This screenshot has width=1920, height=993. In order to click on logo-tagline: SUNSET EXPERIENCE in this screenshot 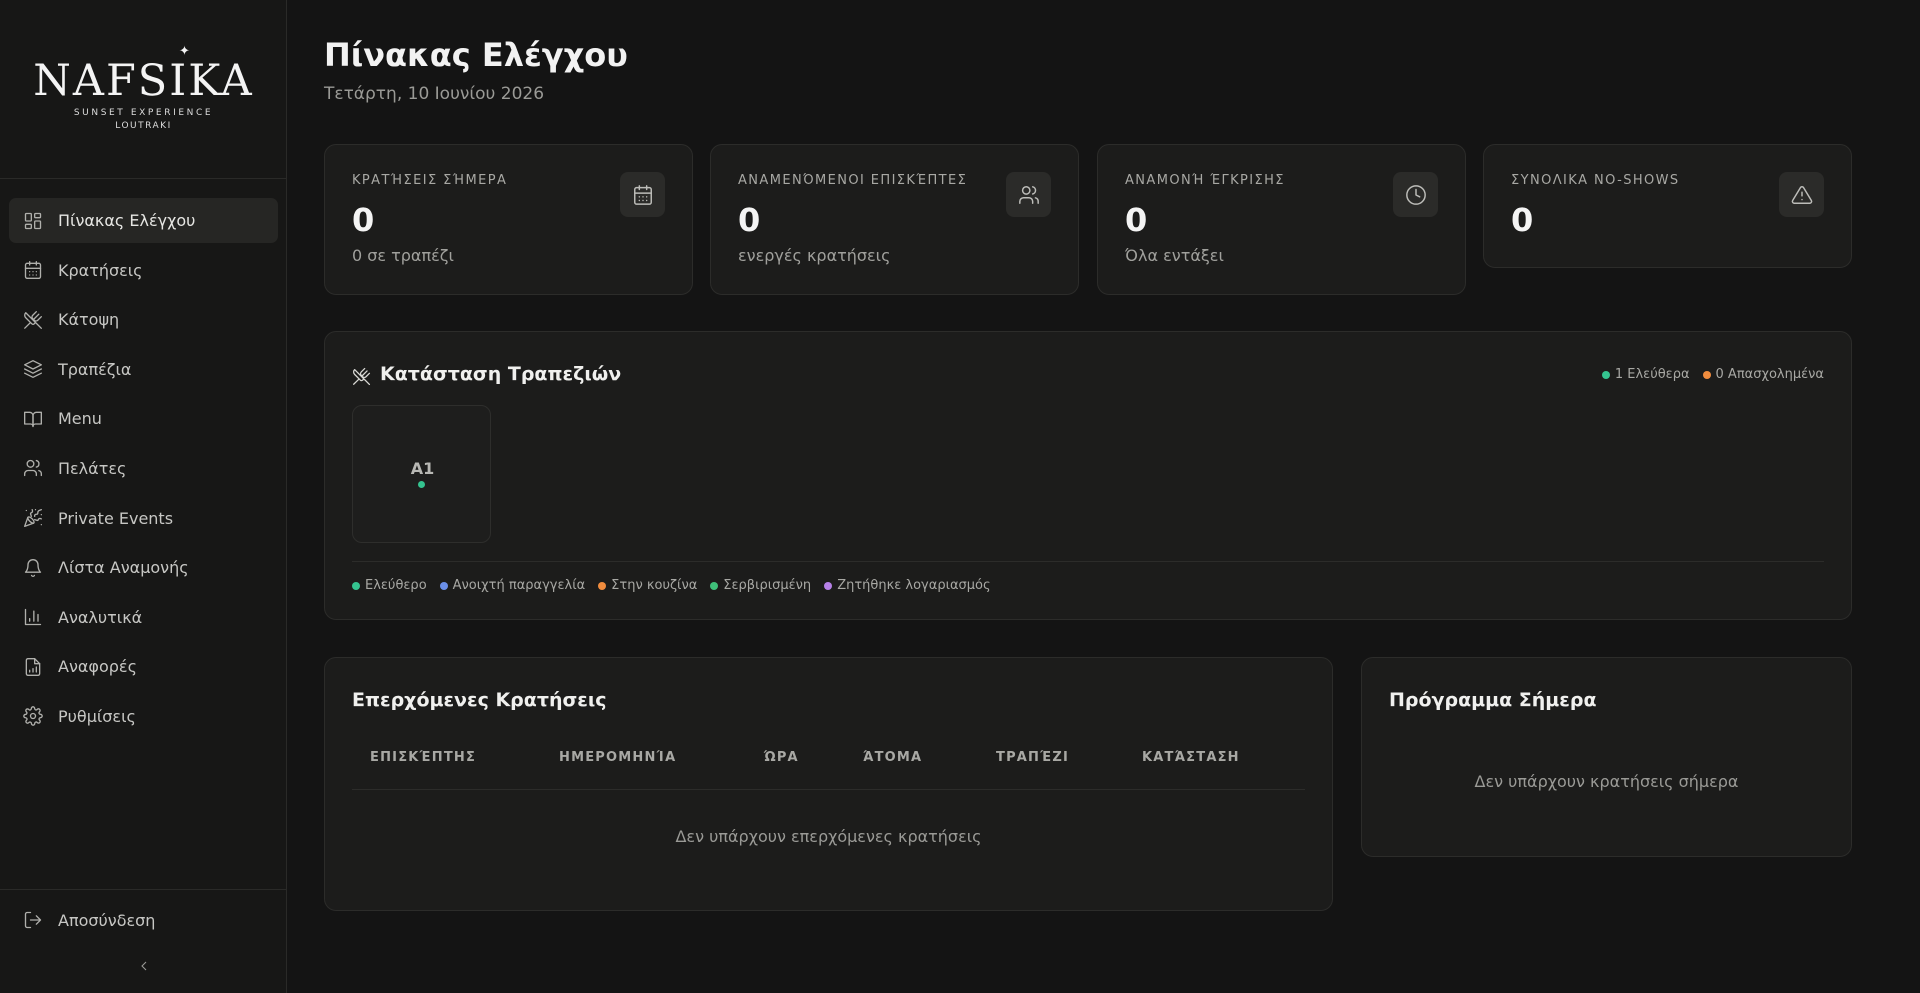, I will do `click(143, 113)`.